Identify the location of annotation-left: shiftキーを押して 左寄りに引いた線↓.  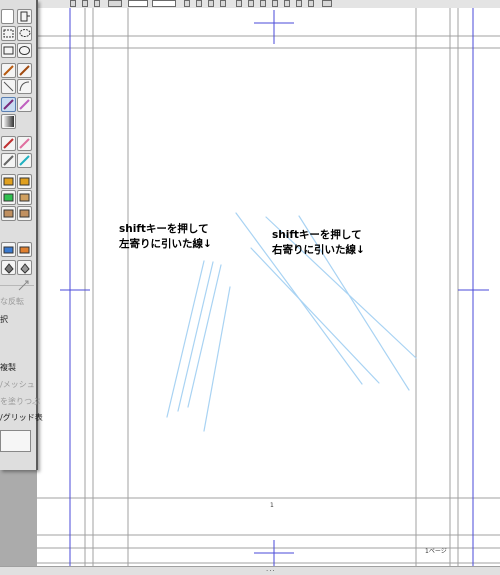
(165, 237).